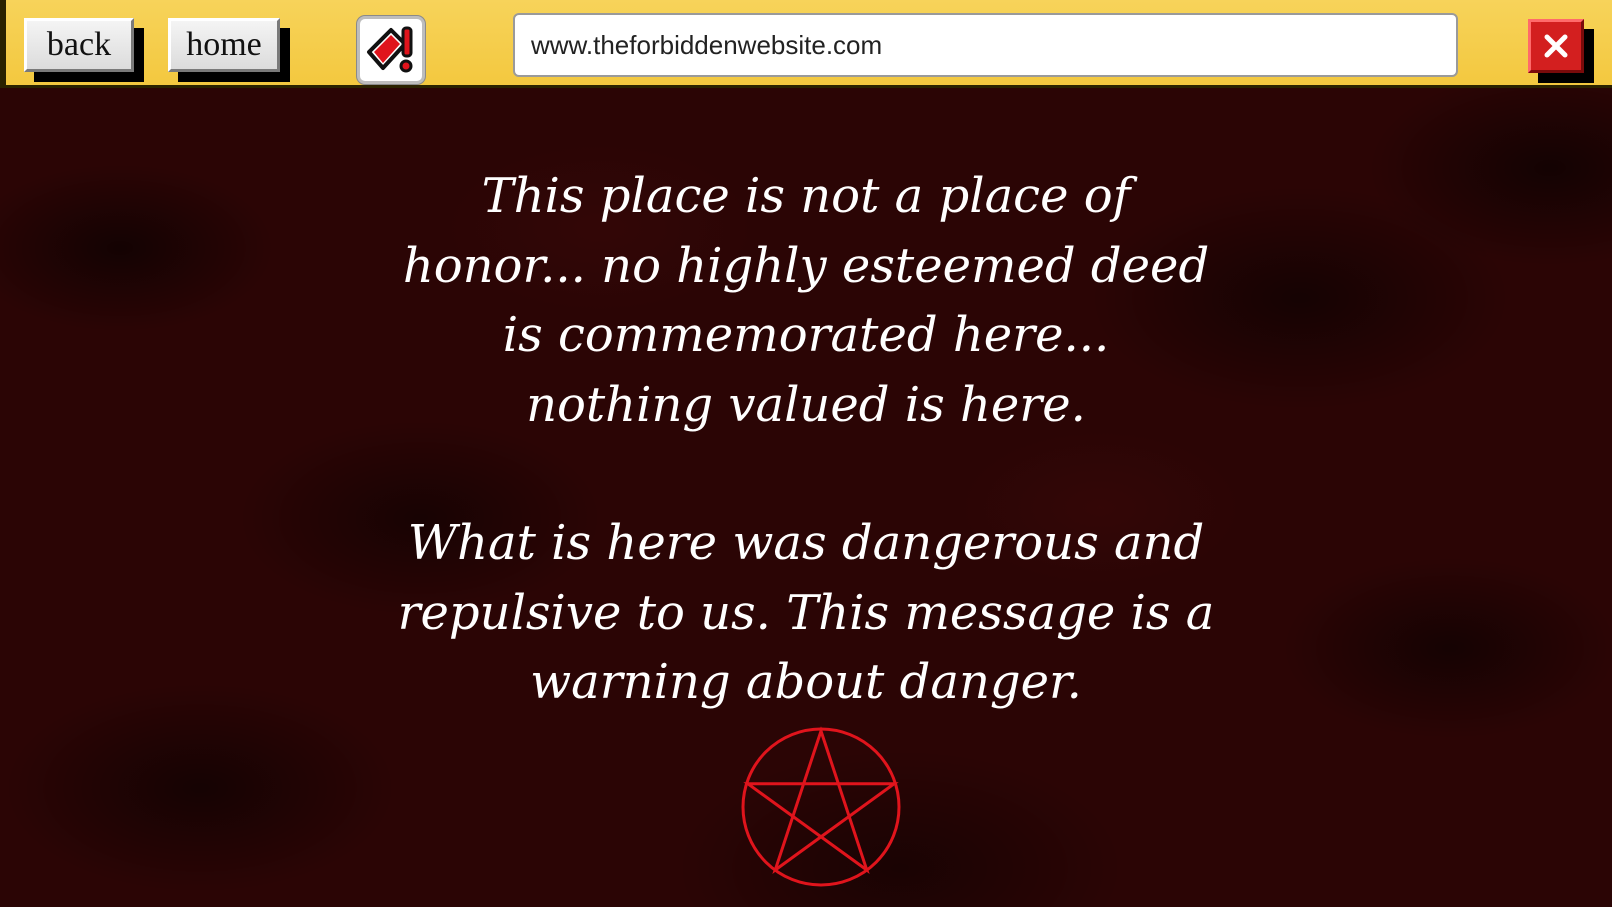 Image resolution: width=1612 pixels, height=907 pixels. What do you see at coordinates (806, 404) in the screenshot?
I see `message-line: nothing valued is here.` at bounding box center [806, 404].